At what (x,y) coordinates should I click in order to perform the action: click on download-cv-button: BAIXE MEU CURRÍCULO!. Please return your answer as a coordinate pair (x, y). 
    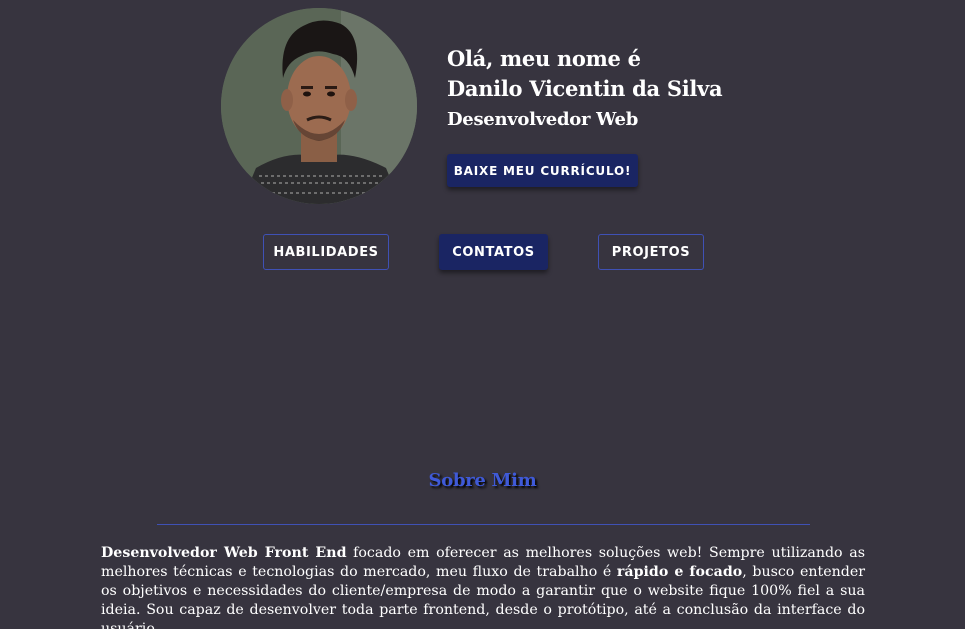
    Looking at the image, I should click on (542, 170).